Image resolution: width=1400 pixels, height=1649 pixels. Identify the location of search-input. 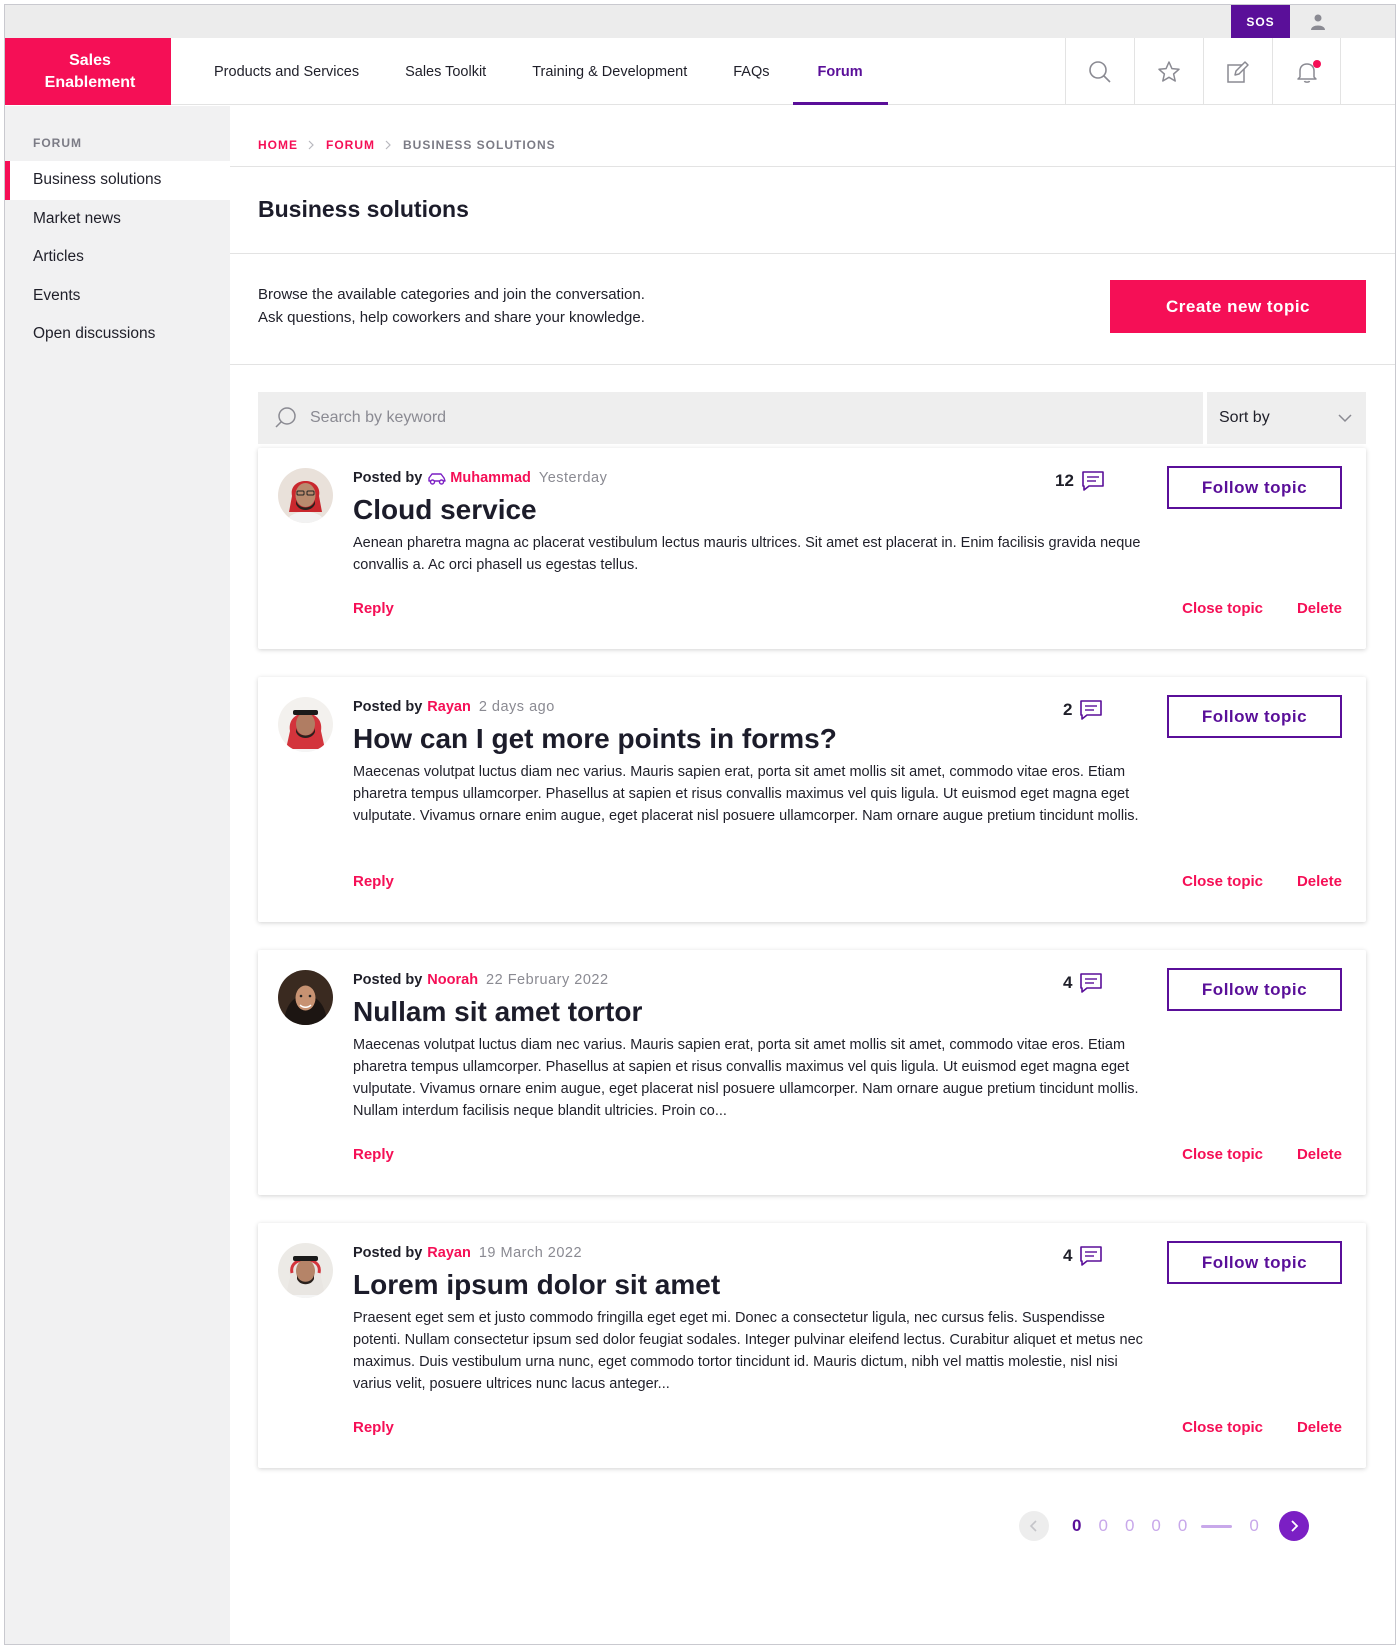
(710, 418).